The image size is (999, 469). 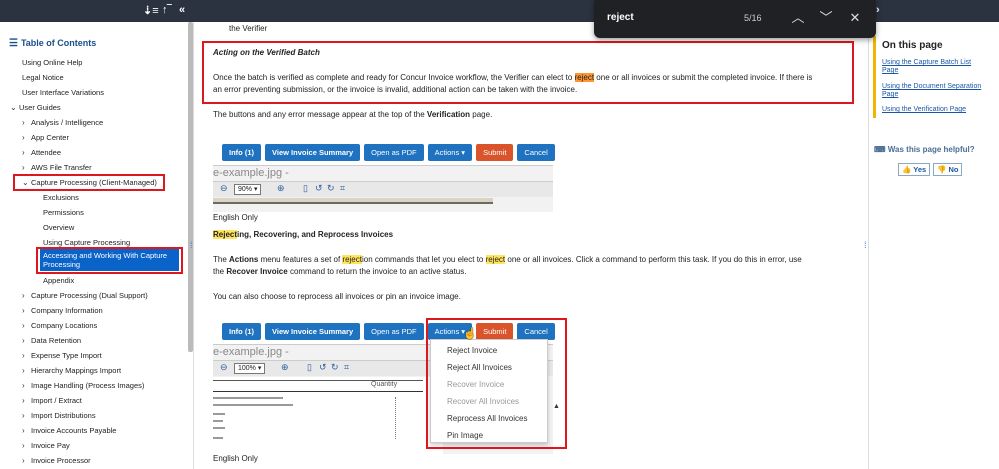 I want to click on collapse-sidebar-icon: «, so click(x=182, y=10).